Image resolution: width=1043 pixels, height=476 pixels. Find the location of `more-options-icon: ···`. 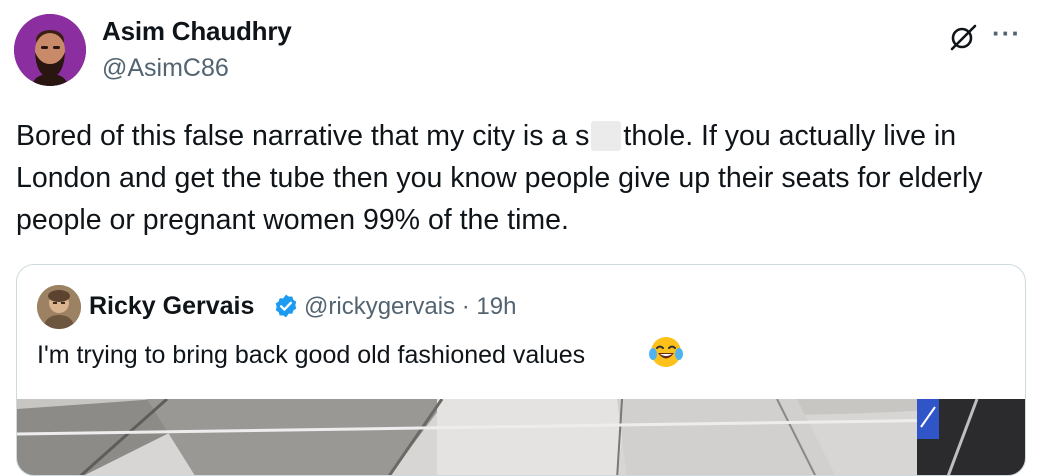

more-options-icon: ··· is located at coordinates (1006, 33).